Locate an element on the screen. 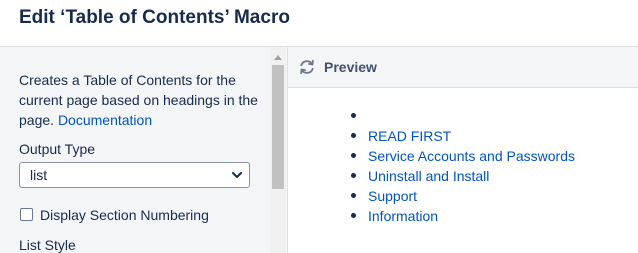  list-style-label: List Style is located at coordinates (47, 245).